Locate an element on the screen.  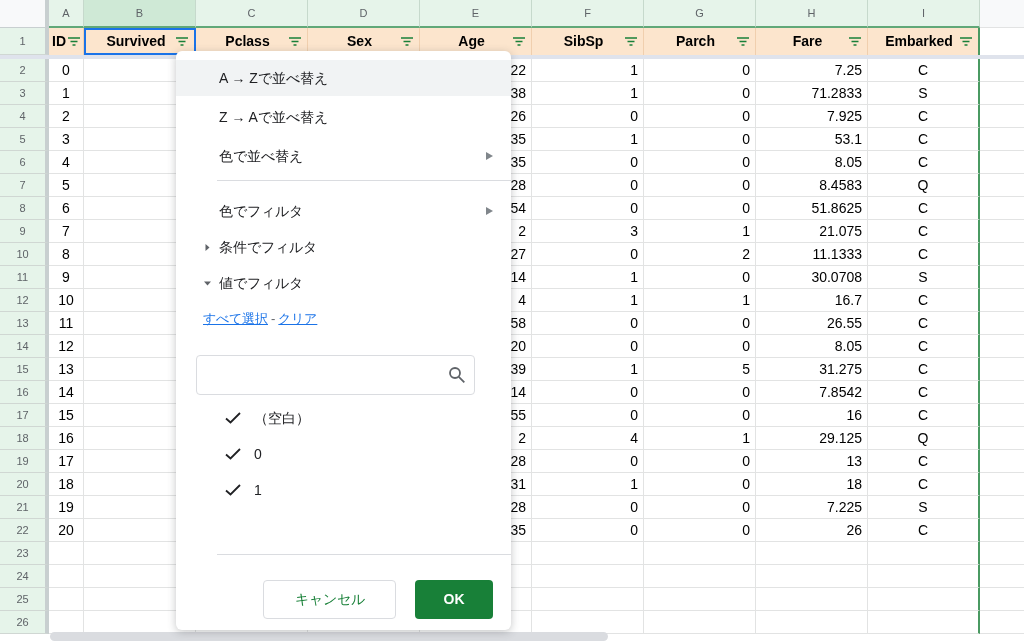
row-number: 19 is located at coordinates (24, 461).